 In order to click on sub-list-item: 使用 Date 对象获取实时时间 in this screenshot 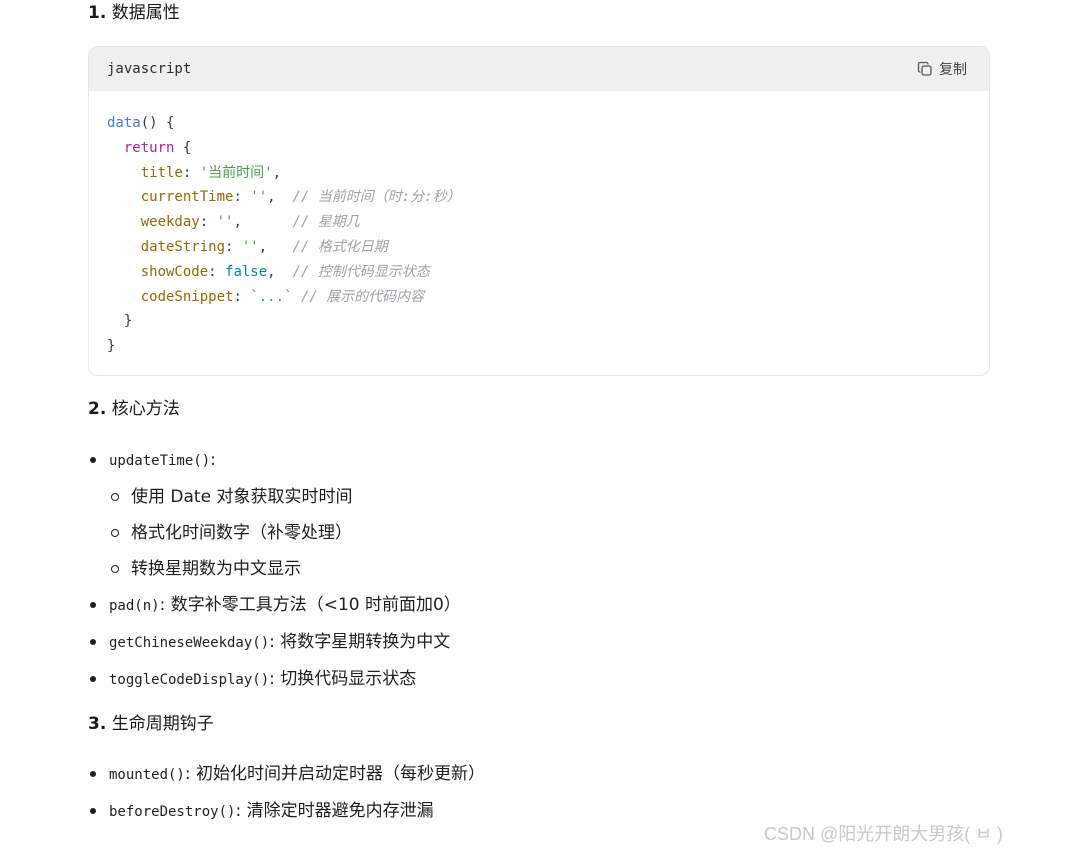, I will do `click(548, 497)`.